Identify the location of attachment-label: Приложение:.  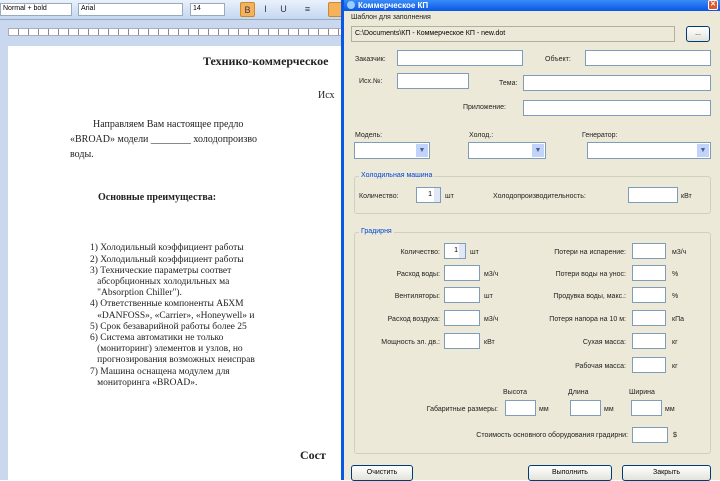
(485, 107).